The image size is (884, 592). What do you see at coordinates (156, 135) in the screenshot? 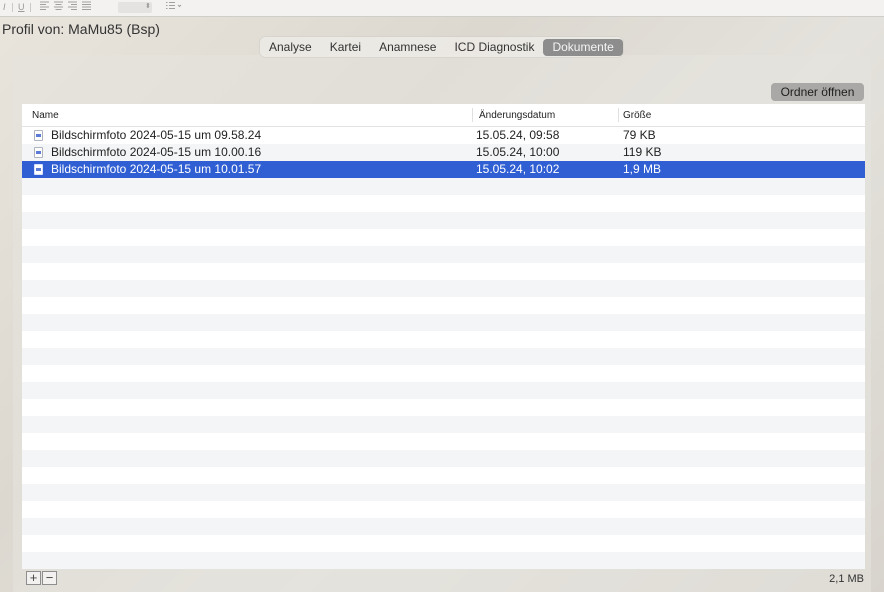
I see `file-name: Bildschirmfoto 2024-05-15 um 09.58.24` at bounding box center [156, 135].